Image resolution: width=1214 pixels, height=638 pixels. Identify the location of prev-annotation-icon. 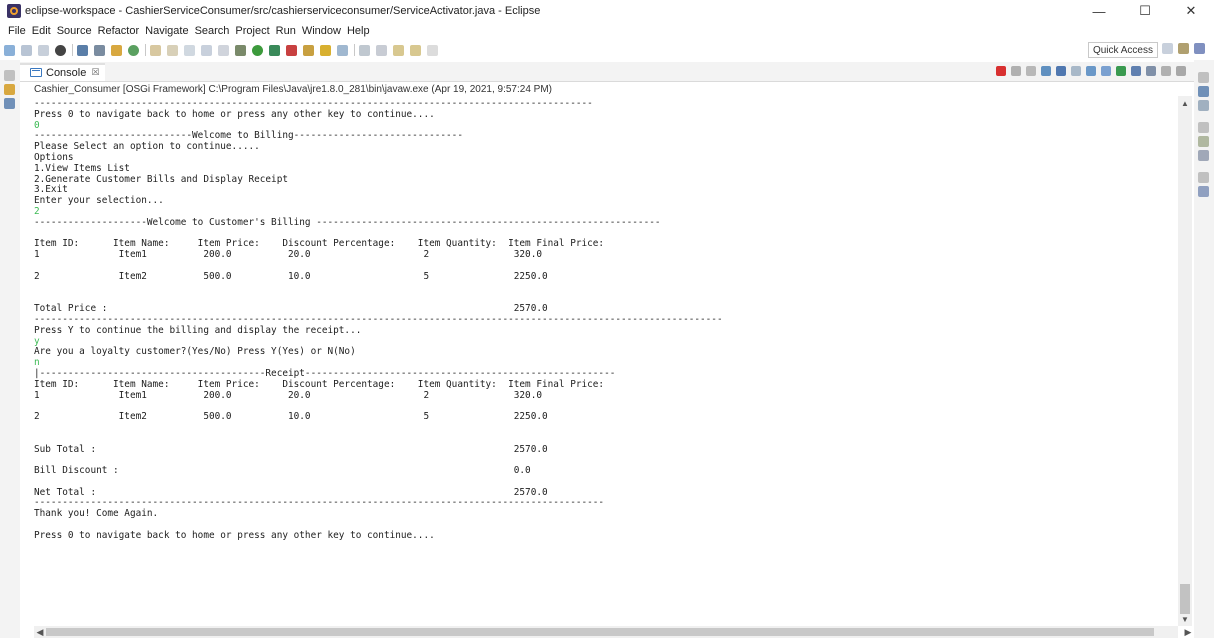
(381, 50).